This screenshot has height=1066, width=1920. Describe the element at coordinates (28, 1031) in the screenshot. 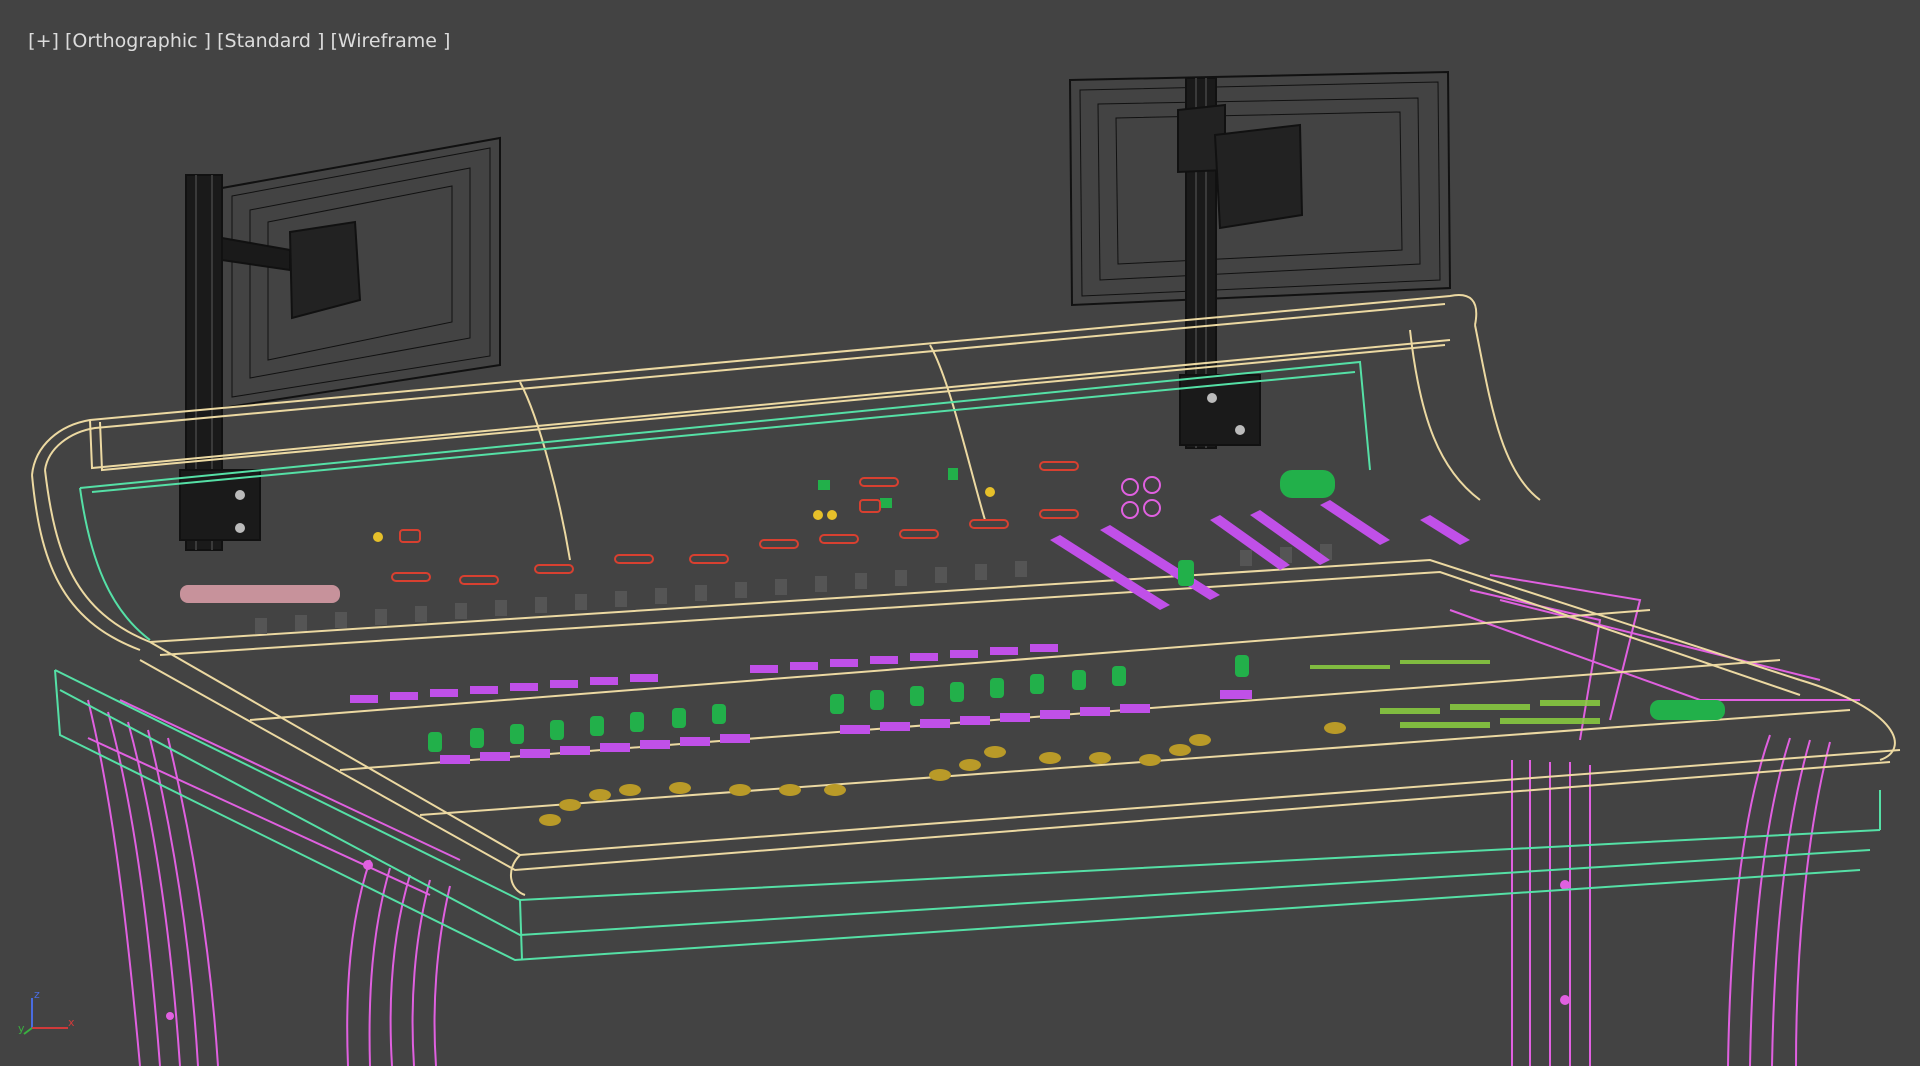

I see `axis-y-line` at that location.